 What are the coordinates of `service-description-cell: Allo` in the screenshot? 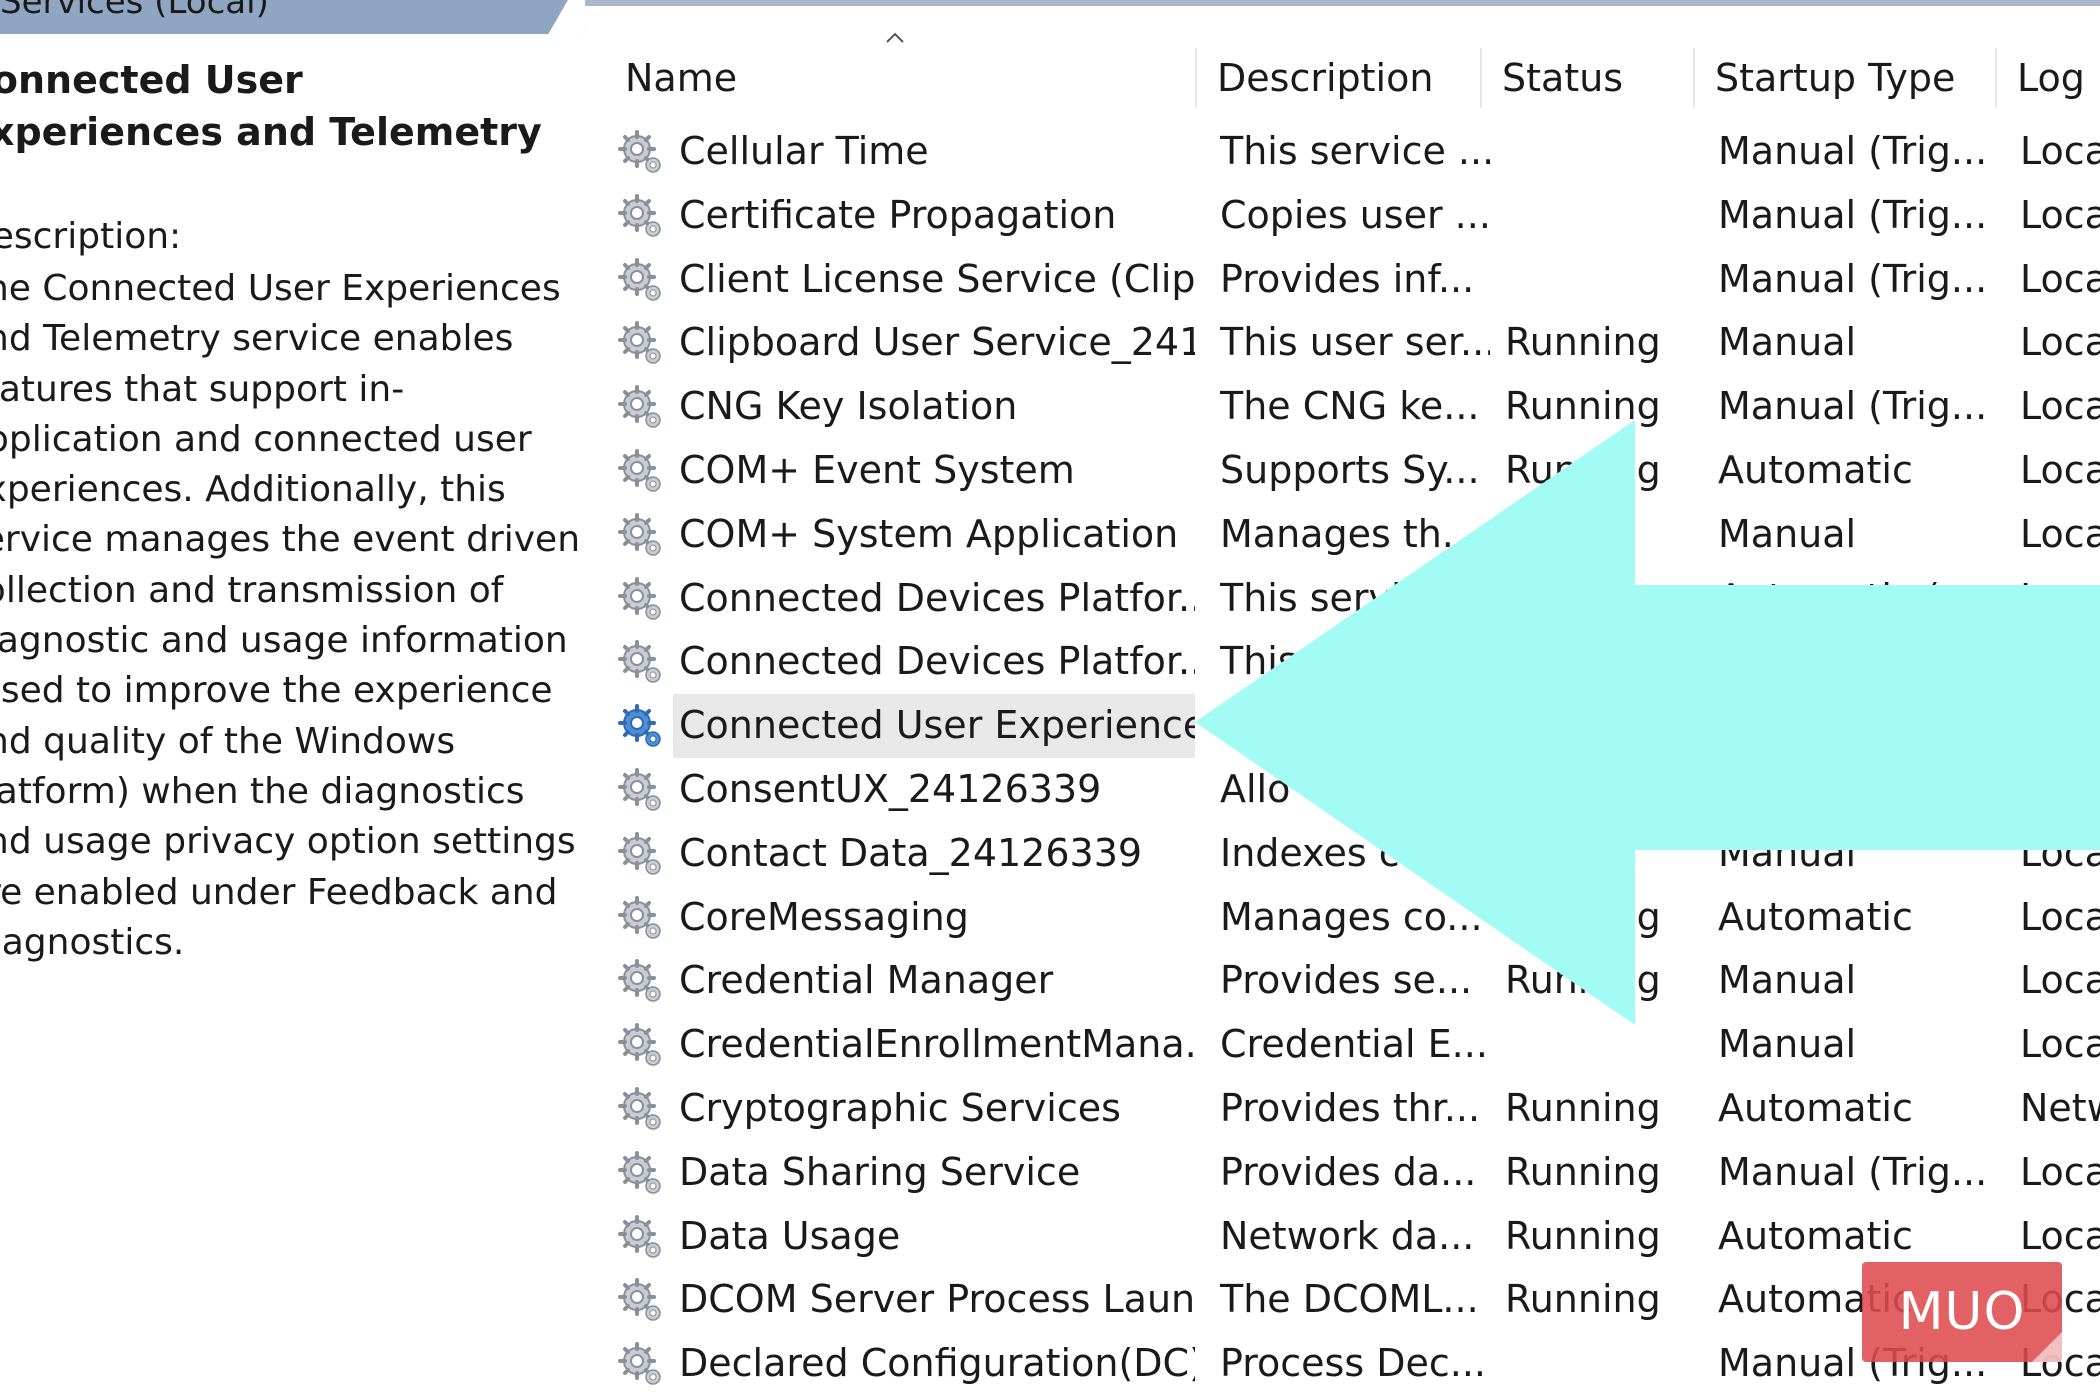 It's located at (1255, 788).